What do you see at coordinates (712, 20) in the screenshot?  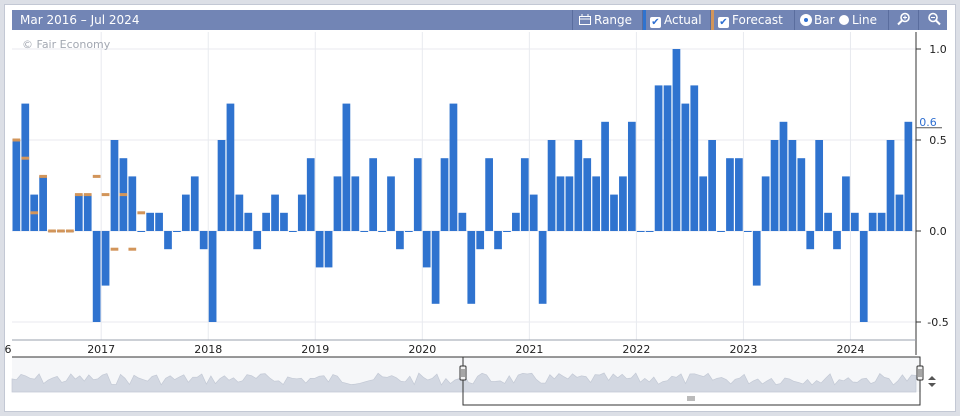 I see `forecast-swatch` at bounding box center [712, 20].